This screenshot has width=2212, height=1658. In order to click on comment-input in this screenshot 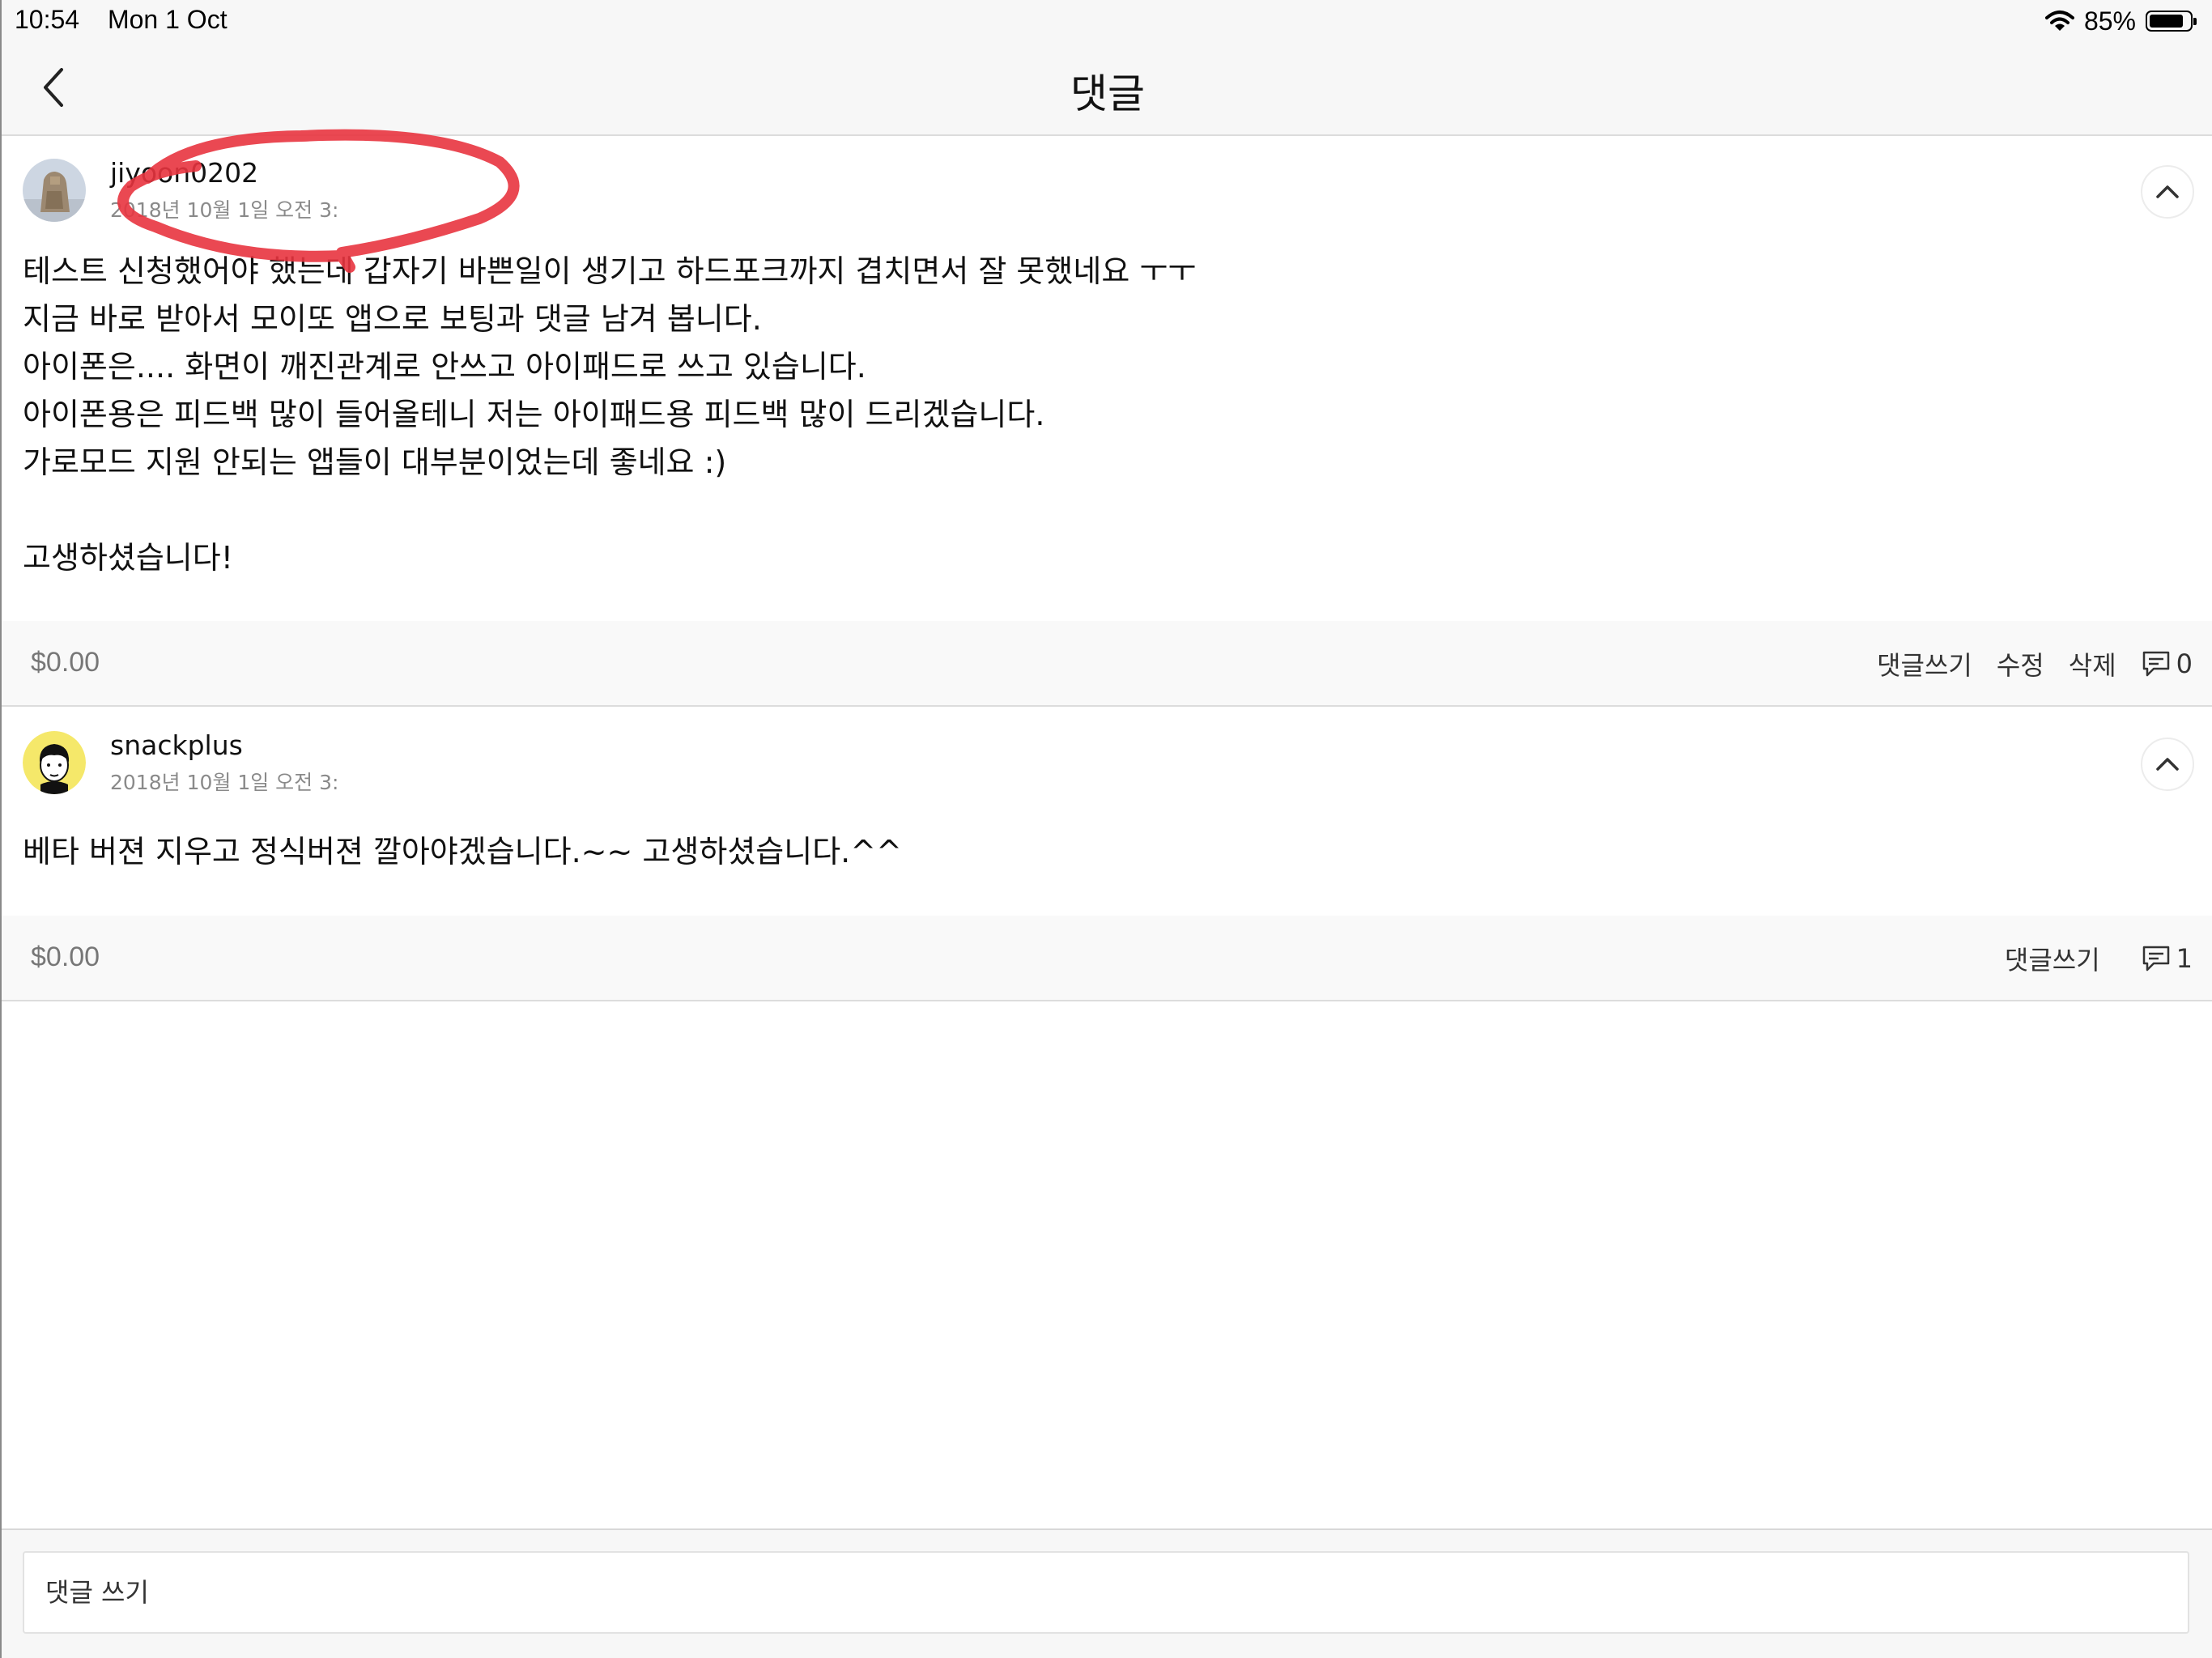, I will do `click(1106, 1592)`.